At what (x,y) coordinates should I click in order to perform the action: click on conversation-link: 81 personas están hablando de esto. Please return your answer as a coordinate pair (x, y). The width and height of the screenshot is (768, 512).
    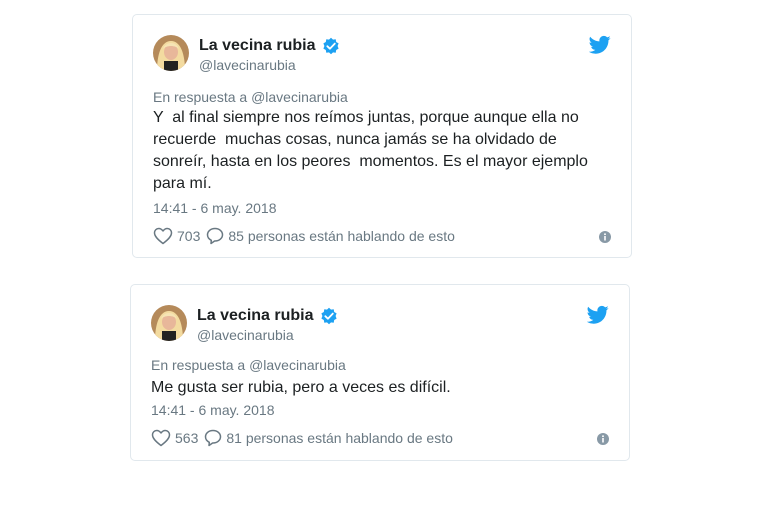
    Looking at the image, I should click on (328, 438).